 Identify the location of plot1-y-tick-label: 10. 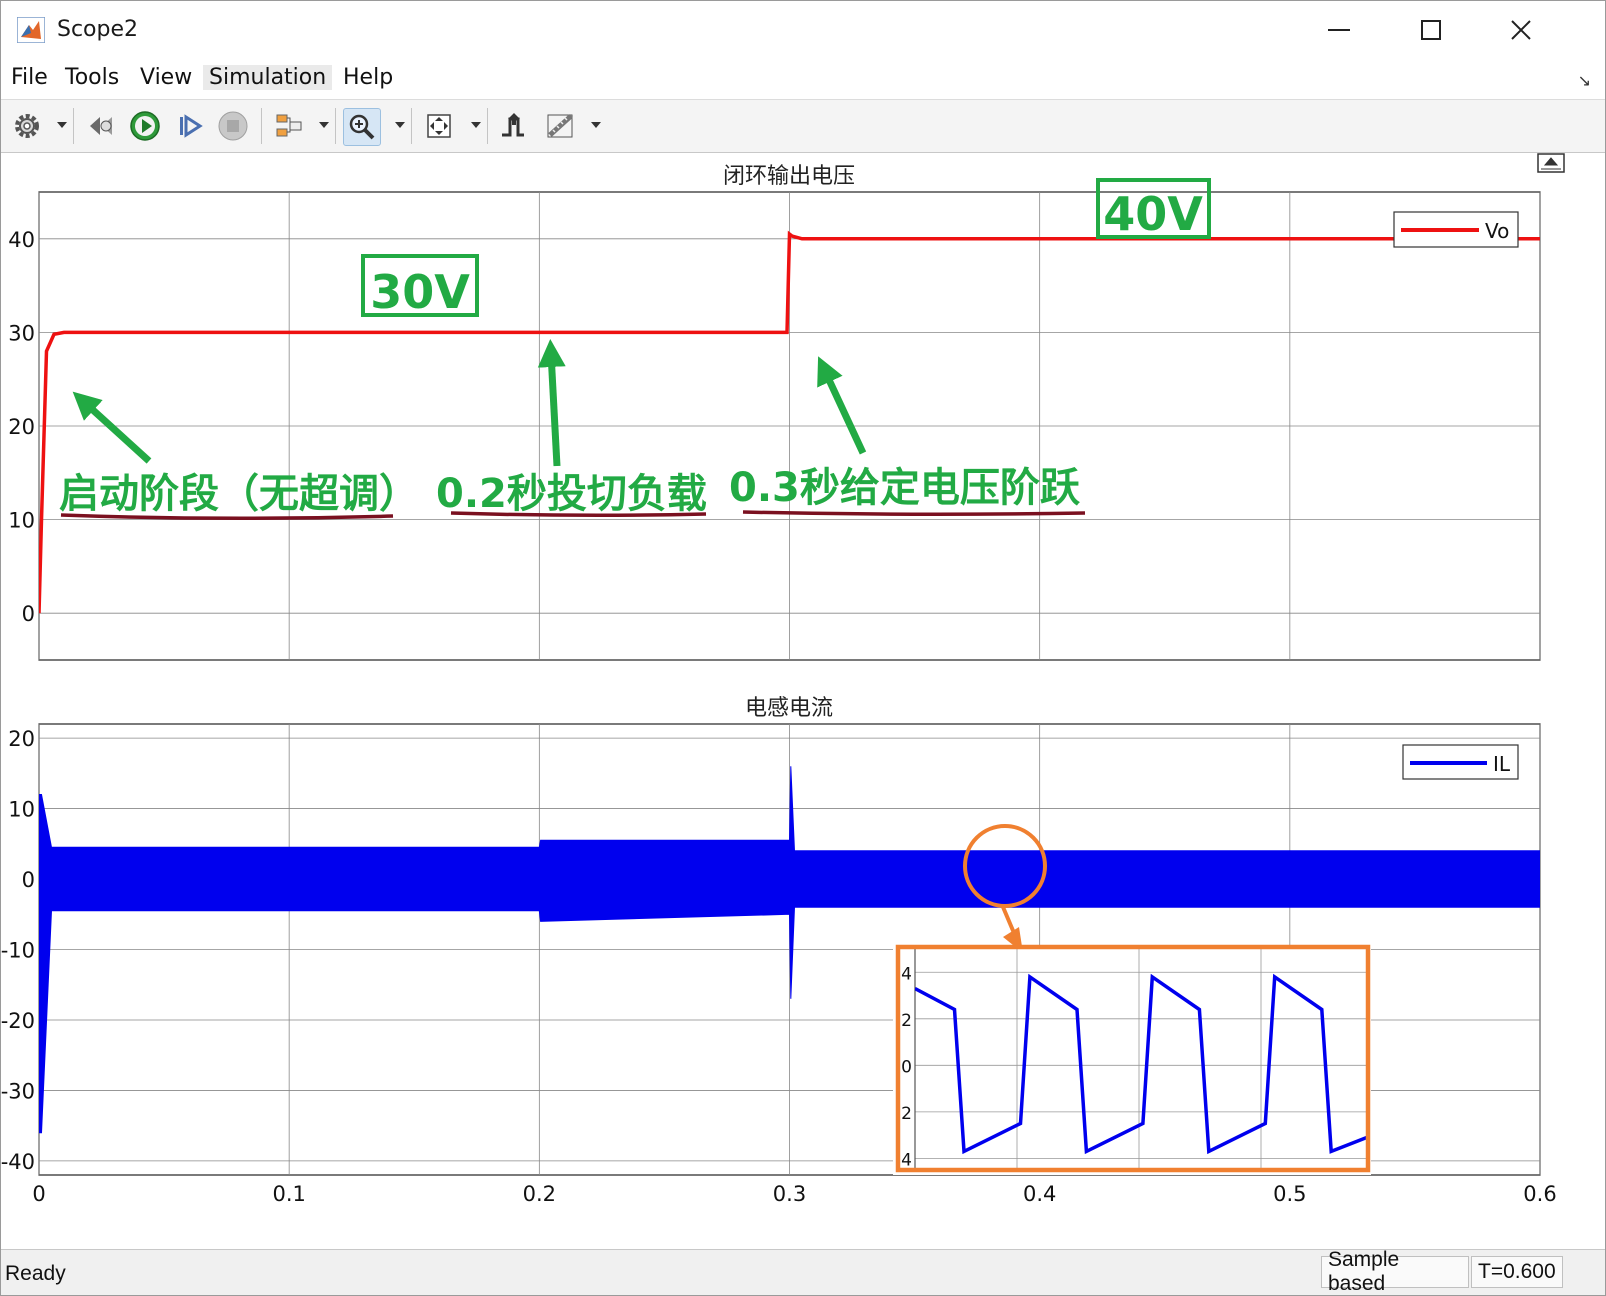
(21, 521).